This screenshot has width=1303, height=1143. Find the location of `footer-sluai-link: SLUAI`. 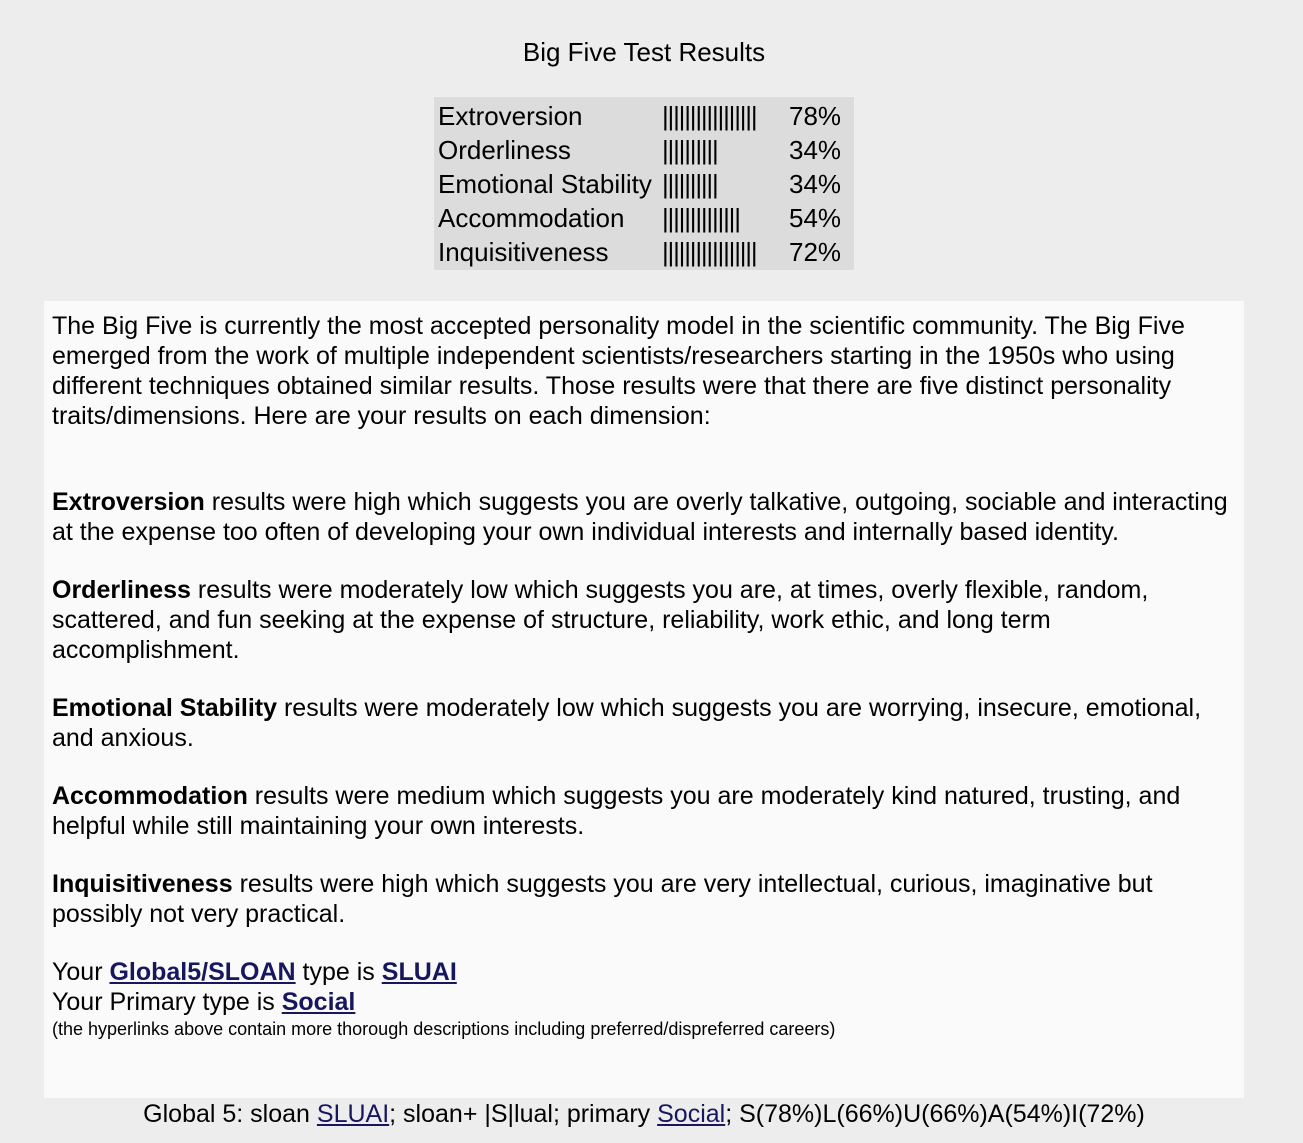

footer-sluai-link: SLUAI is located at coordinates (353, 1114).